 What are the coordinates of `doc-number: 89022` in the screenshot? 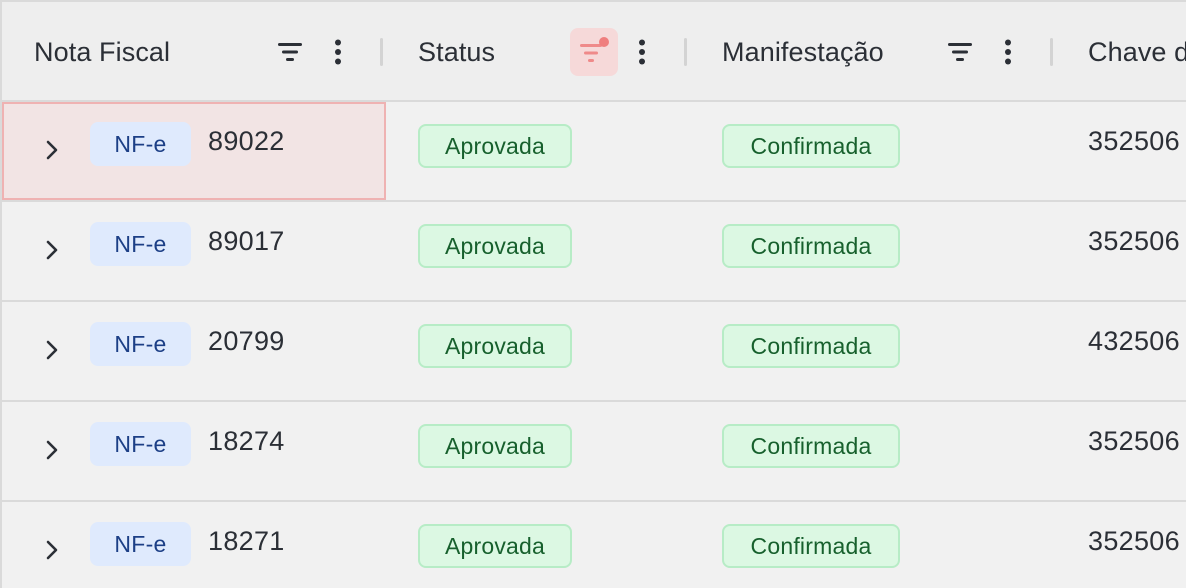 It's located at (246, 141).